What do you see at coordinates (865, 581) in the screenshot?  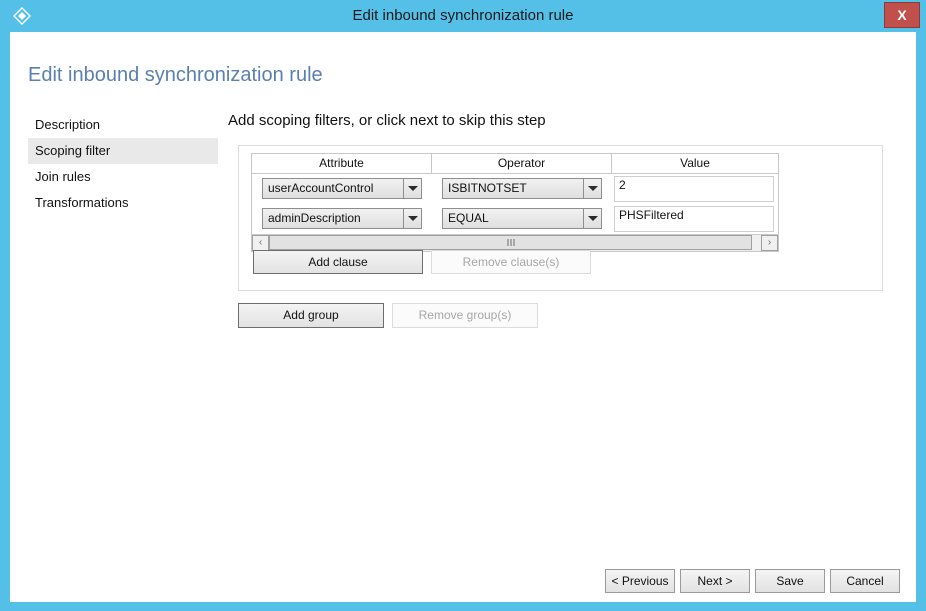 I see `cancel-button: Cancel` at bounding box center [865, 581].